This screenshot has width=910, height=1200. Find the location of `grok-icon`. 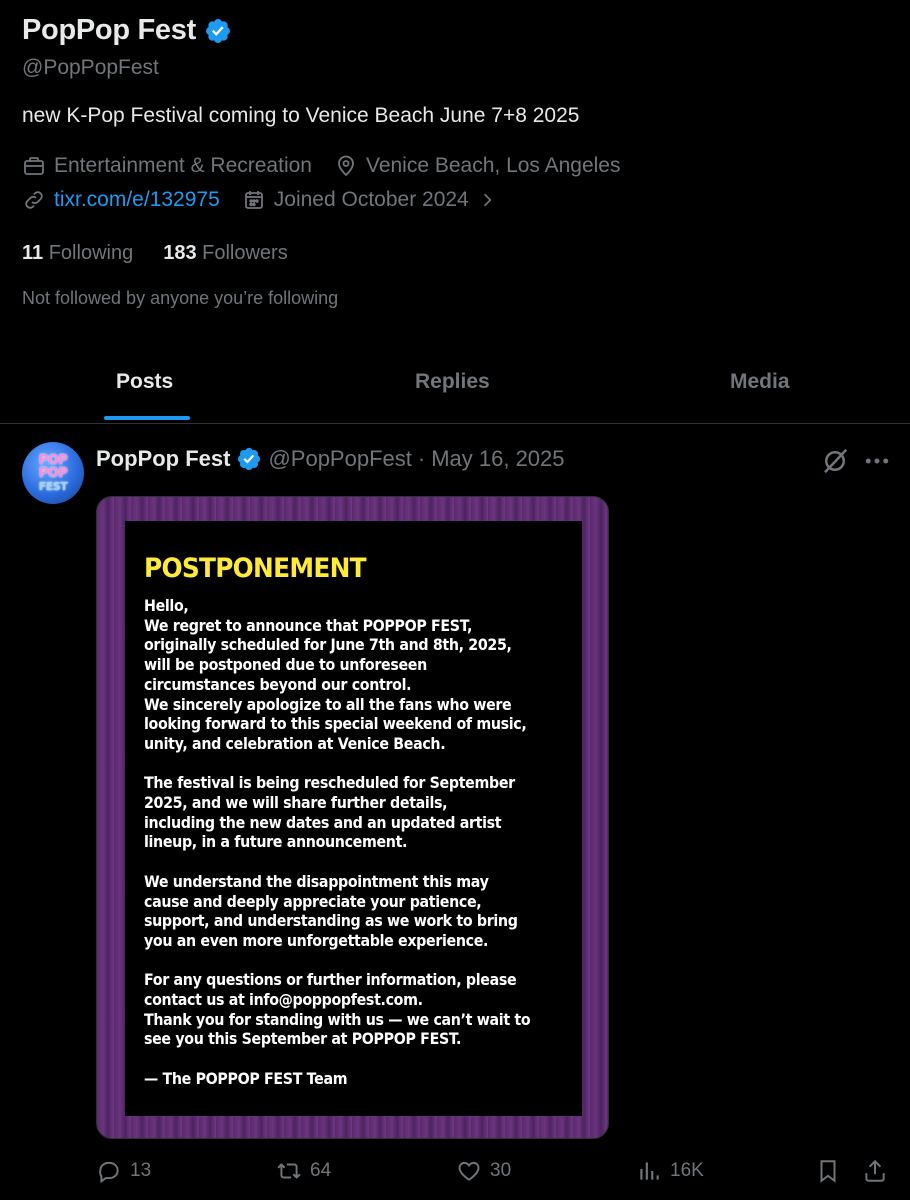

grok-icon is located at coordinates (835, 461).